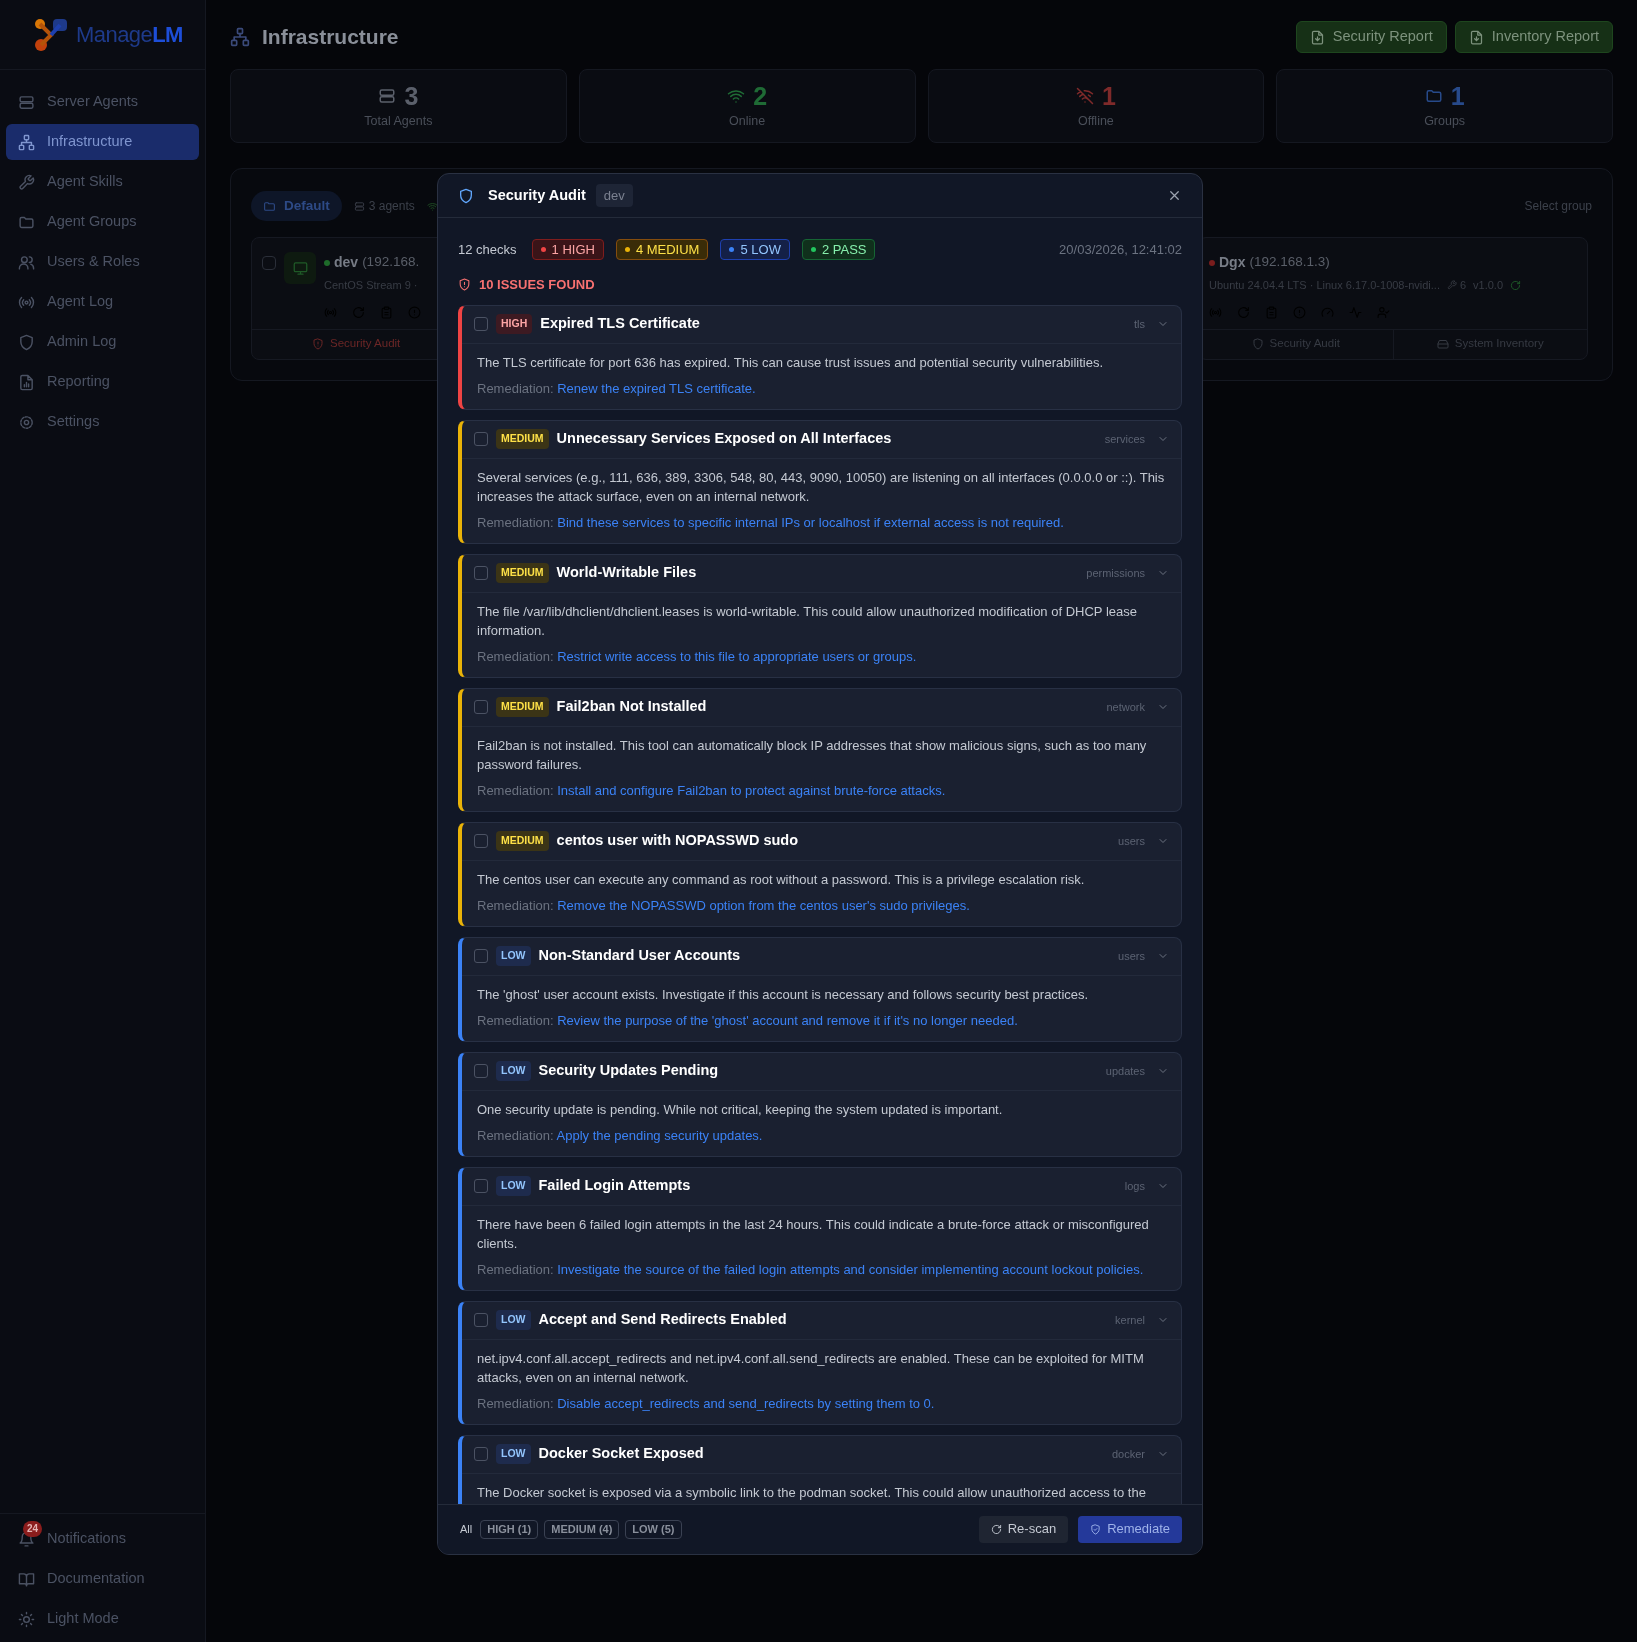  Describe the element at coordinates (811, 1368) in the screenshot. I see `finding-description: net.ipv4.conf.all.accept_redirects and net.ipv4.conf.all.send_redirects are enabled. These can be exploited for MITM attacks, even on an internal network.` at that location.